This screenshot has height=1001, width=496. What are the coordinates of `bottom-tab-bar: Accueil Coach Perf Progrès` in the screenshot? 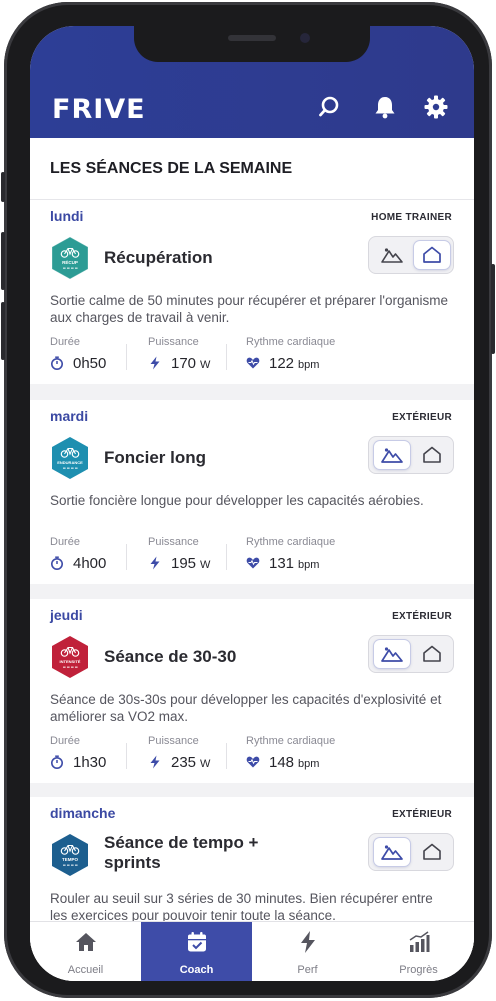 It's located at (252, 951).